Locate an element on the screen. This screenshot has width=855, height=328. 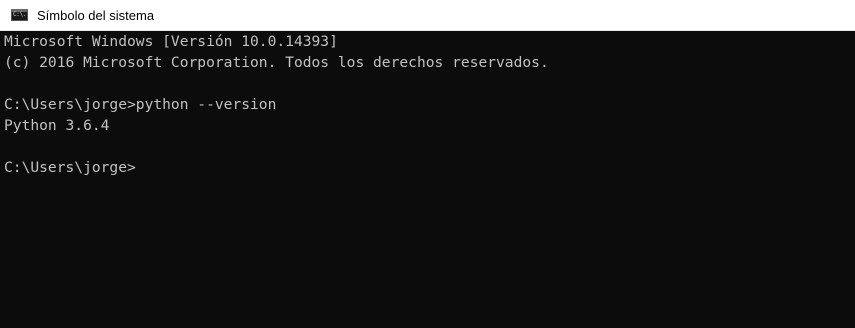
title-bar: C:\. Símbolo del sistema is located at coordinates (427, 15).